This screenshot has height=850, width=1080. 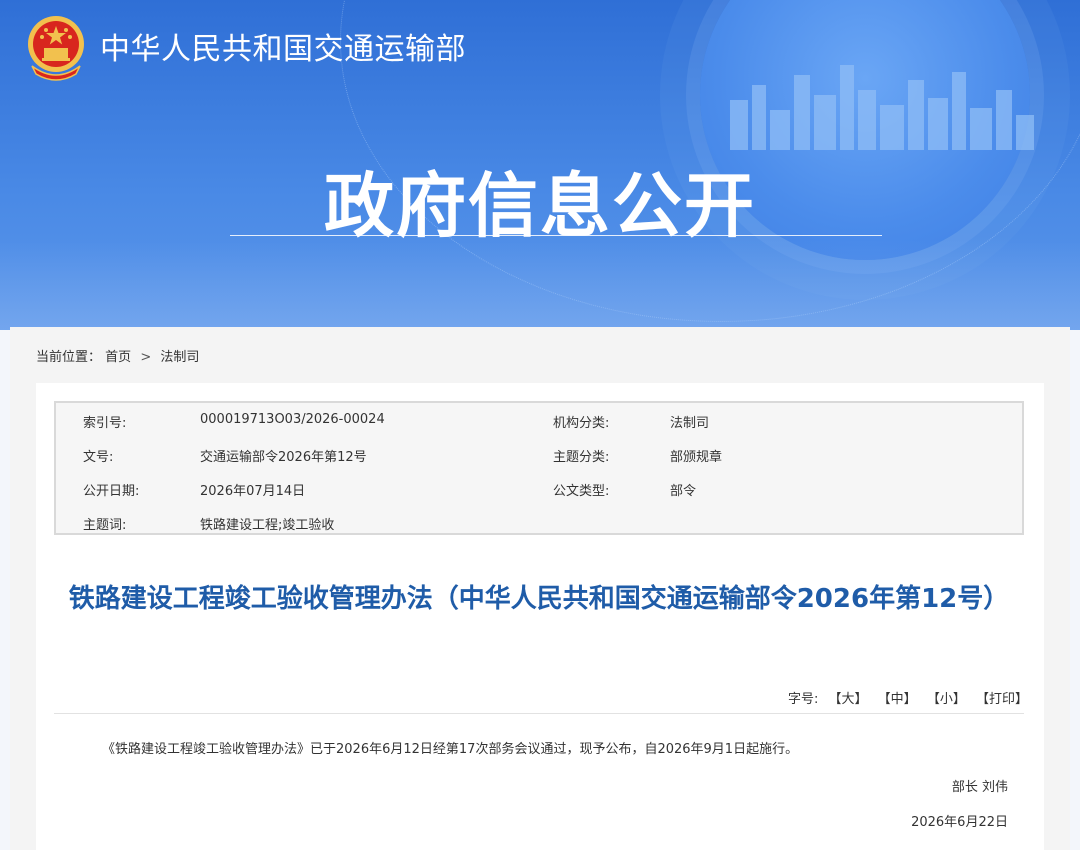 I want to click on publish-date-value: 2026年07月14日, so click(x=253, y=491).